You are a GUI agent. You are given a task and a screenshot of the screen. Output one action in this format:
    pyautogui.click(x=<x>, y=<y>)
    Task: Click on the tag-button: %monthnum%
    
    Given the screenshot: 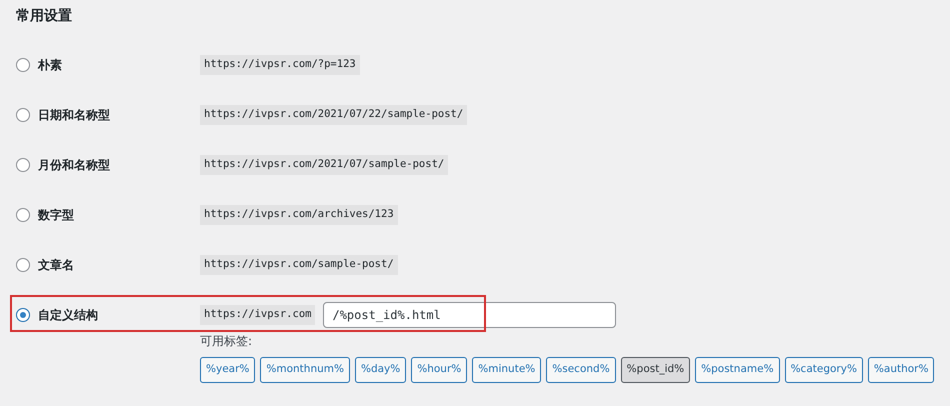 What is the action you would take?
    pyautogui.click(x=305, y=370)
    